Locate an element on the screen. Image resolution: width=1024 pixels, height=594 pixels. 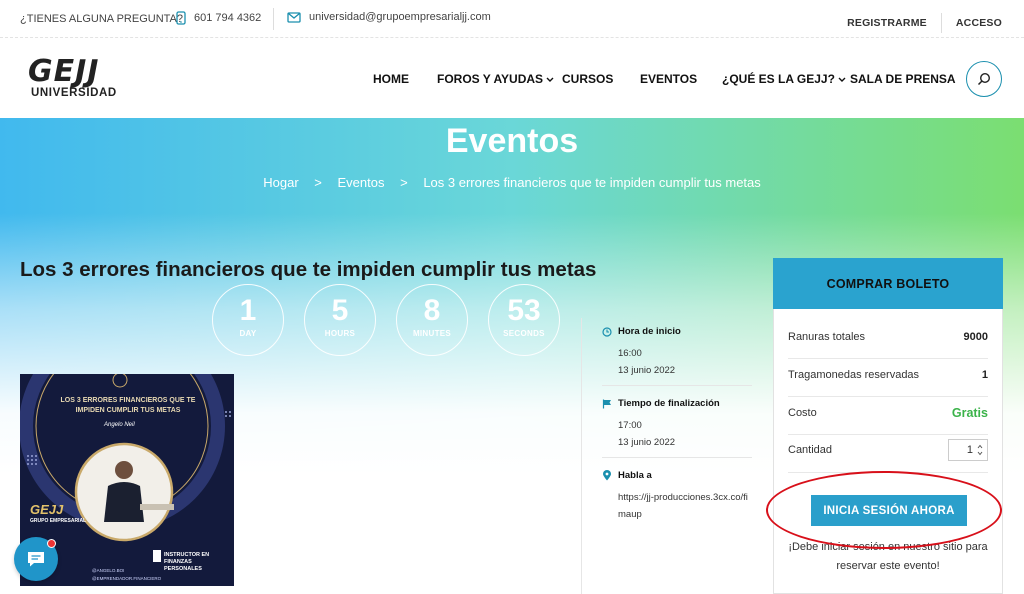
page-title: Eventos is located at coordinates (512, 141).